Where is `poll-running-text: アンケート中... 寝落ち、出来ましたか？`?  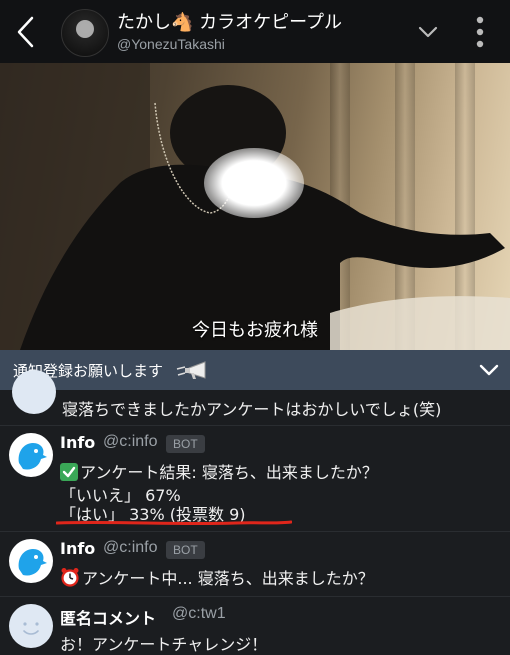
poll-running-text: アンケート中... 寝落ち、出来ましたか？ is located at coordinates (228, 578).